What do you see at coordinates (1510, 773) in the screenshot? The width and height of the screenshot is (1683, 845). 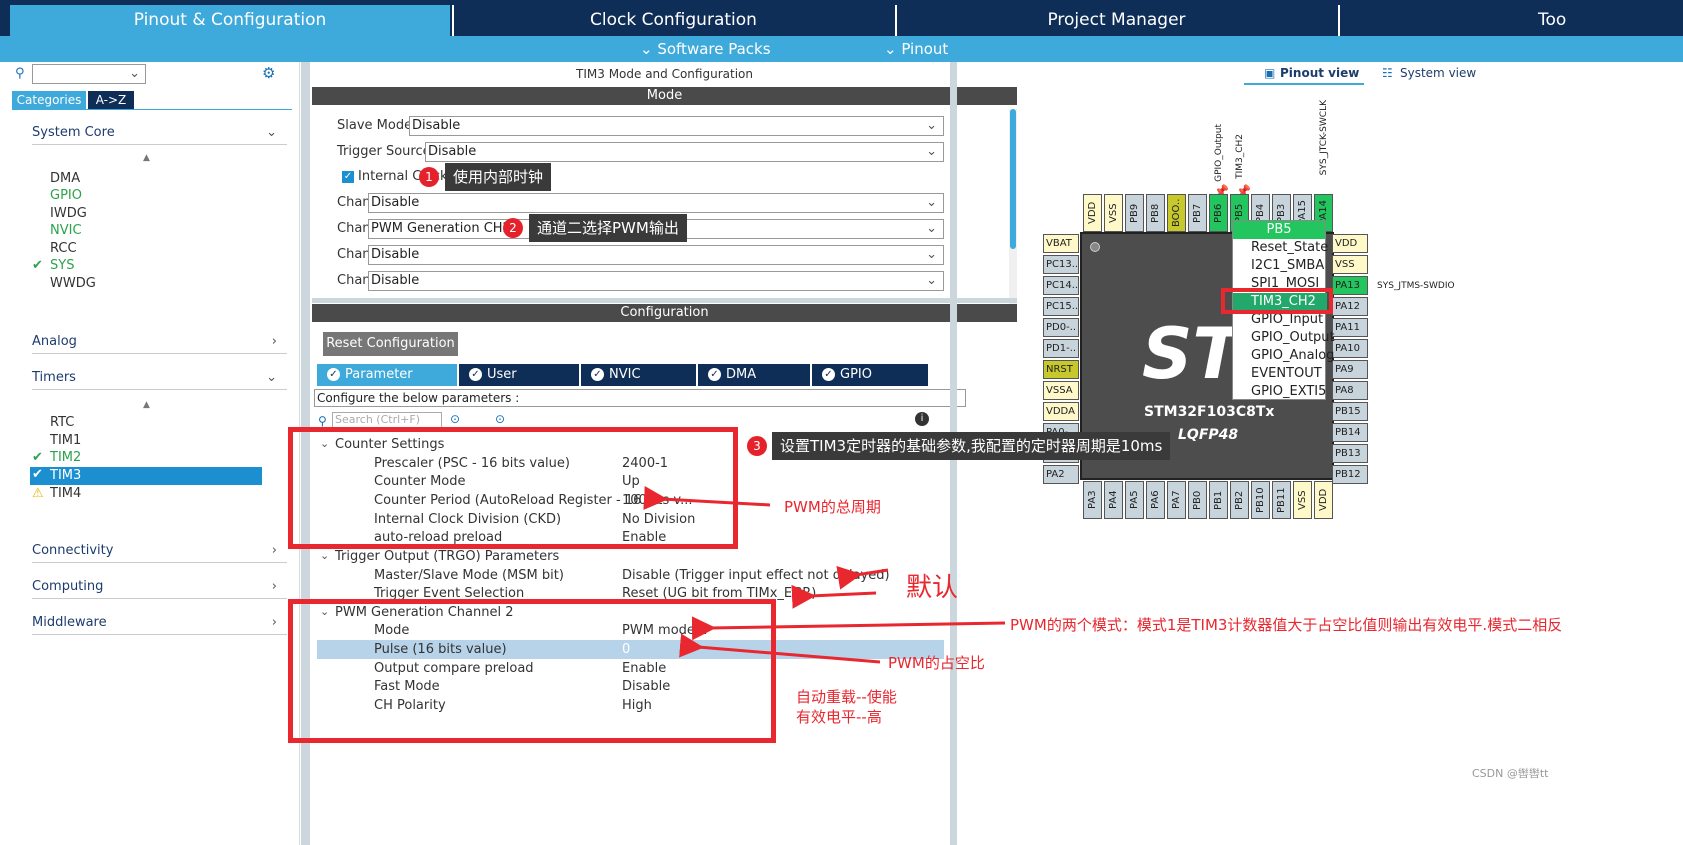 I see `watermark: CSDN @辔辔tt` at bounding box center [1510, 773].